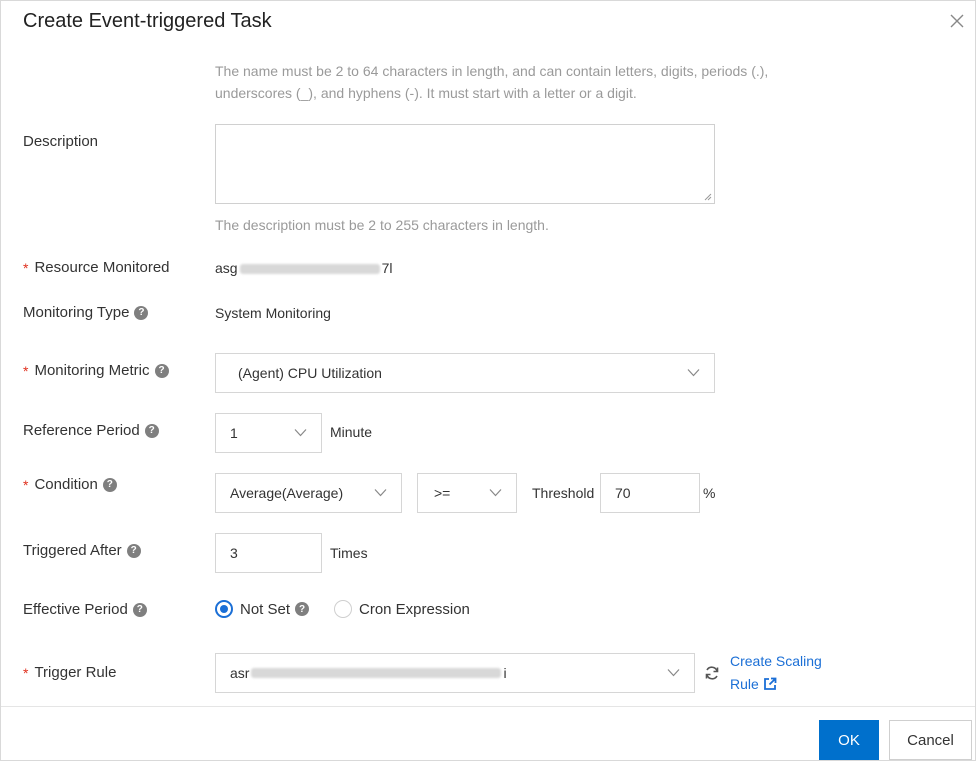 This screenshot has width=976, height=761. I want to click on description-textarea, so click(465, 164).